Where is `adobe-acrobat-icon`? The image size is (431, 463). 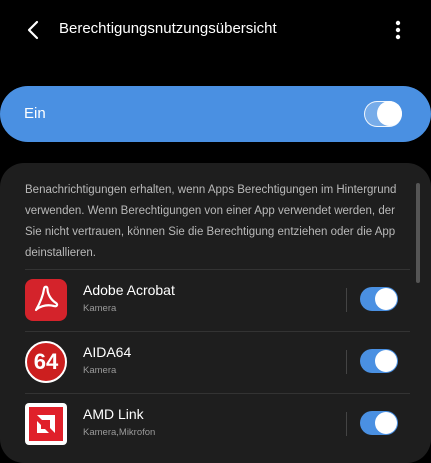
adobe-acrobat-icon is located at coordinates (46, 300).